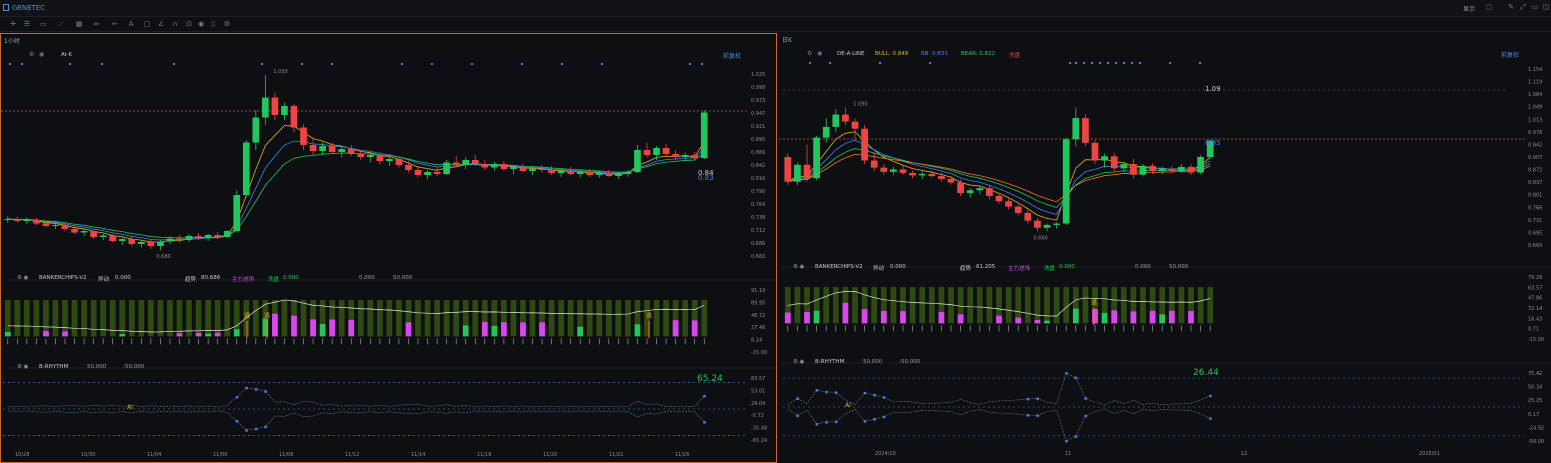 Image resolution: width=1551 pixels, height=463 pixels. What do you see at coordinates (131, 24) in the screenshot?
I see `text-tool-icon: A` at bounding box center [131, 24].